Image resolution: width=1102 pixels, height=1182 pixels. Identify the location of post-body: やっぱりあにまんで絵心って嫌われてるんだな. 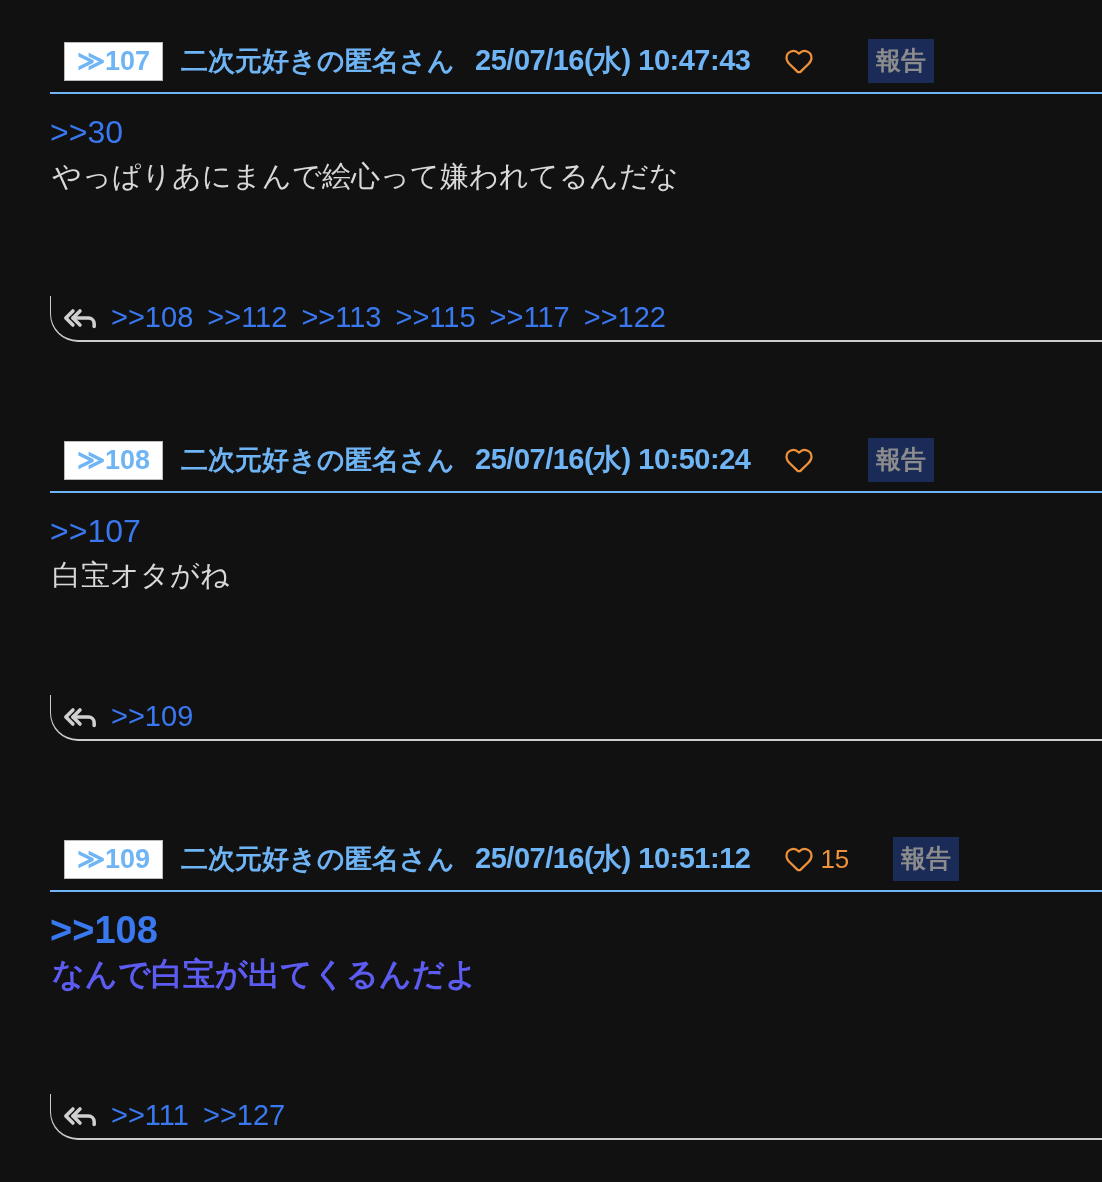
(365, 176).